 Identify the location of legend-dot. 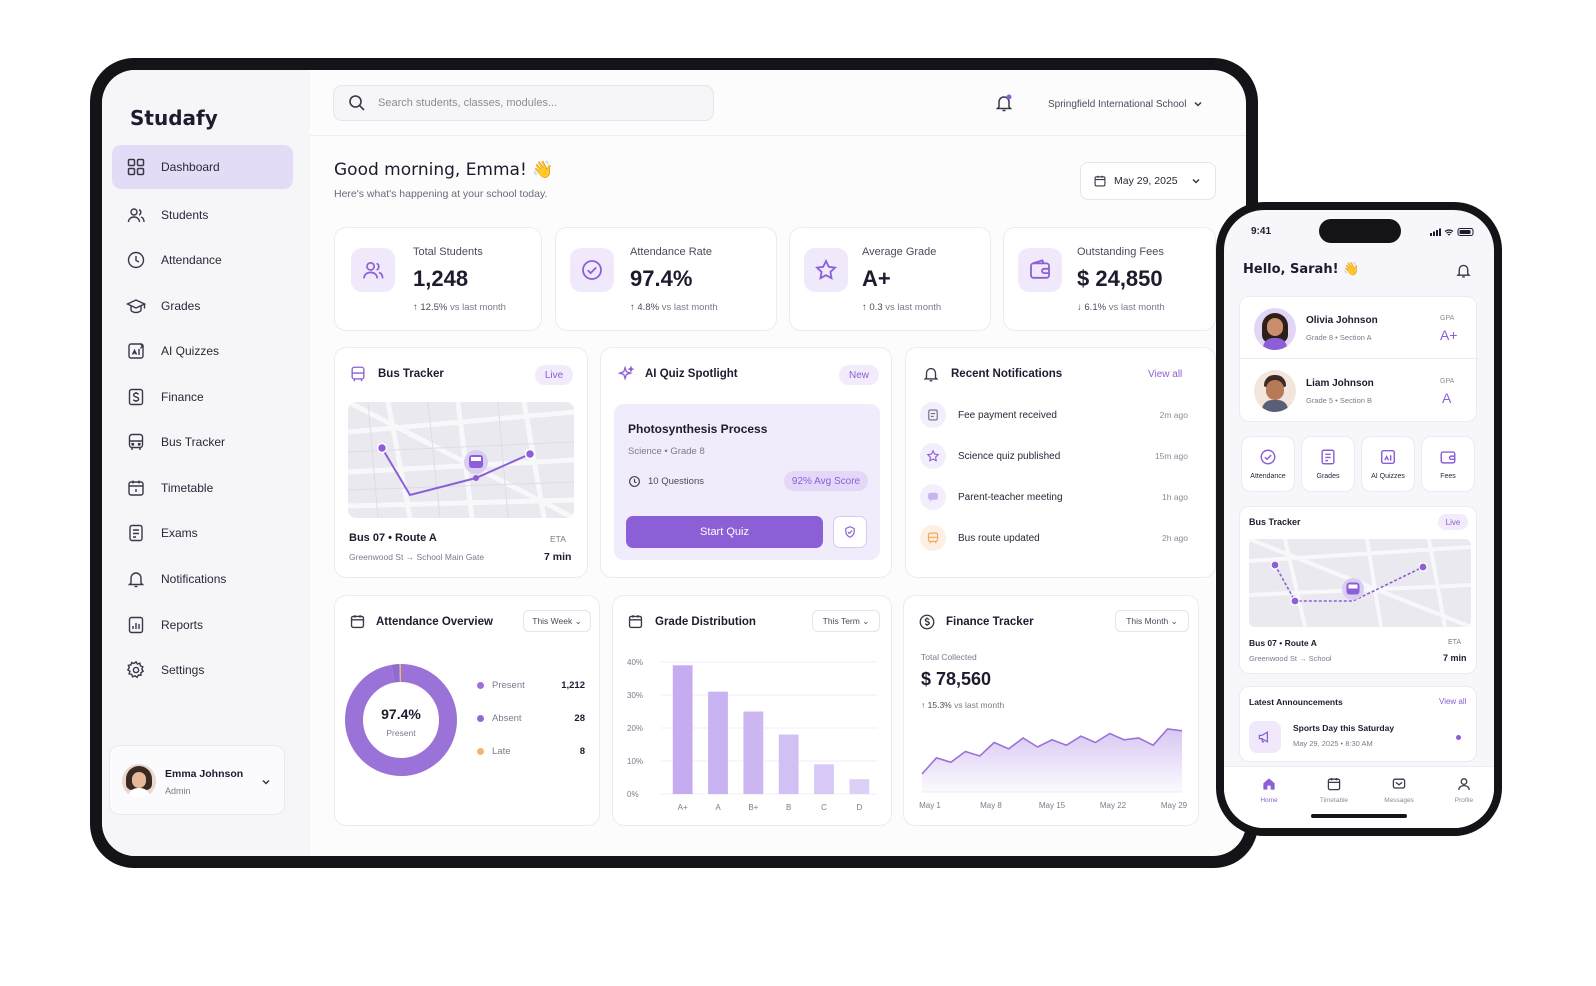
(480, 751).